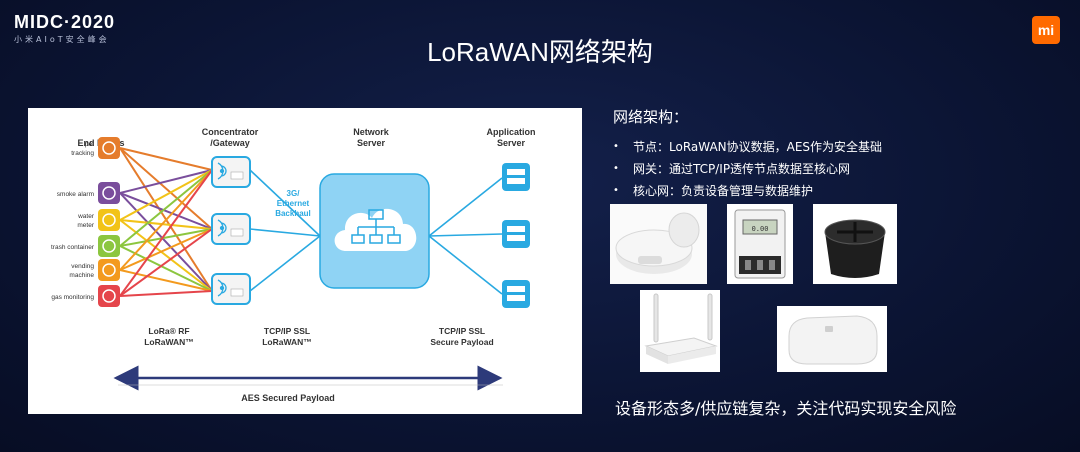 This screenshot has height=452, width=1080. I want to click on protocol-rf-line1: LoRa® RF, so click(168, 331).